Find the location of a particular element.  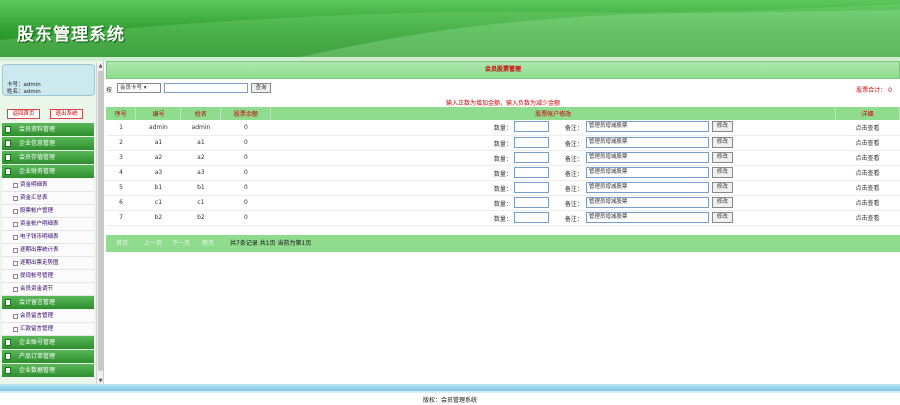

home-button: 返回首页 is located at coordinates (23, 114).